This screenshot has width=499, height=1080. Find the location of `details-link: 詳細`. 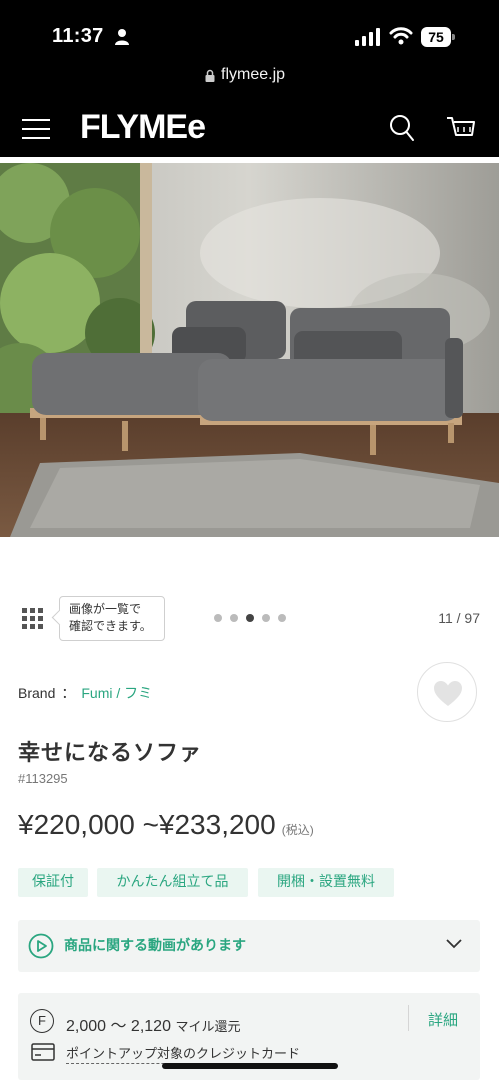

details-link: 詳細 is located at coordinates (443, 1019).